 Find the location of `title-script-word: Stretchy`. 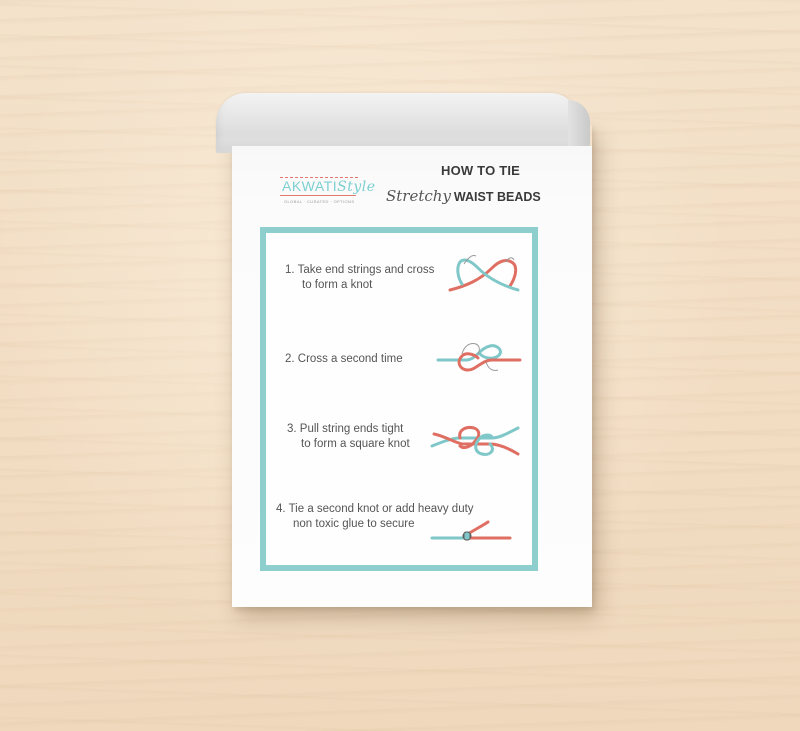

title-script-word: Stretchy is located at coordinates (418, 196).